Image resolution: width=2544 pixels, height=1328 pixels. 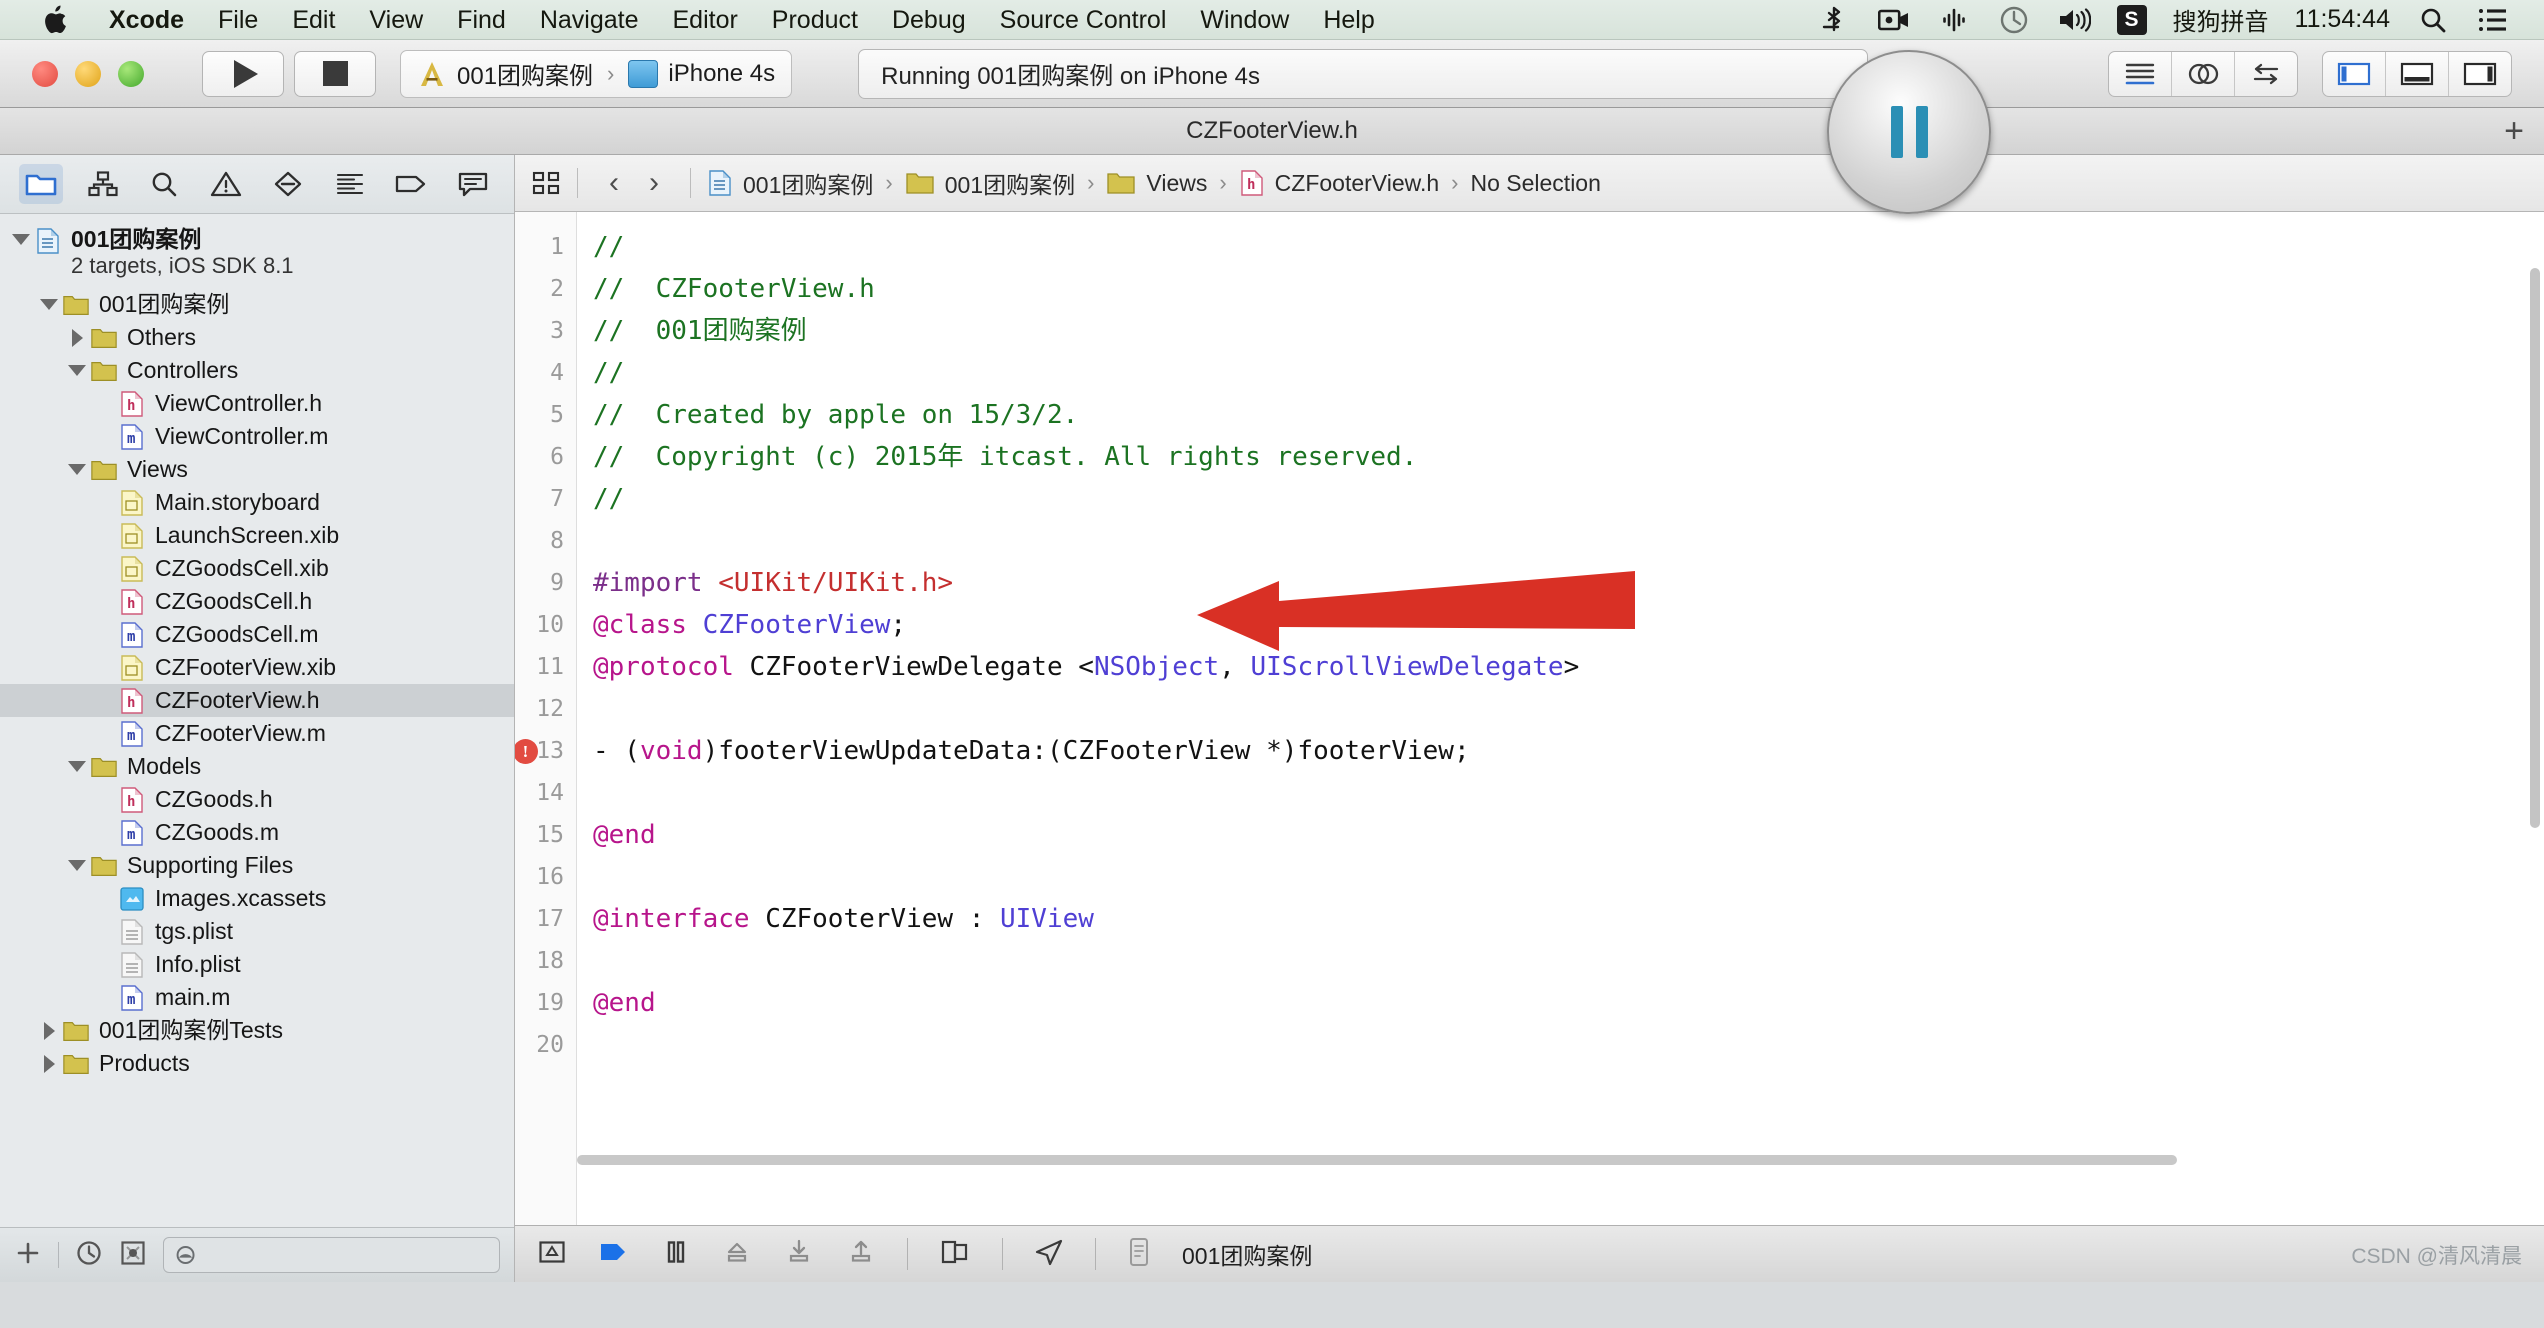 What do you see at coordinates (1377, 1160) in the screenshot?
I see `horizontal-scroll-thumb` at bounding box center [1377, 1160].